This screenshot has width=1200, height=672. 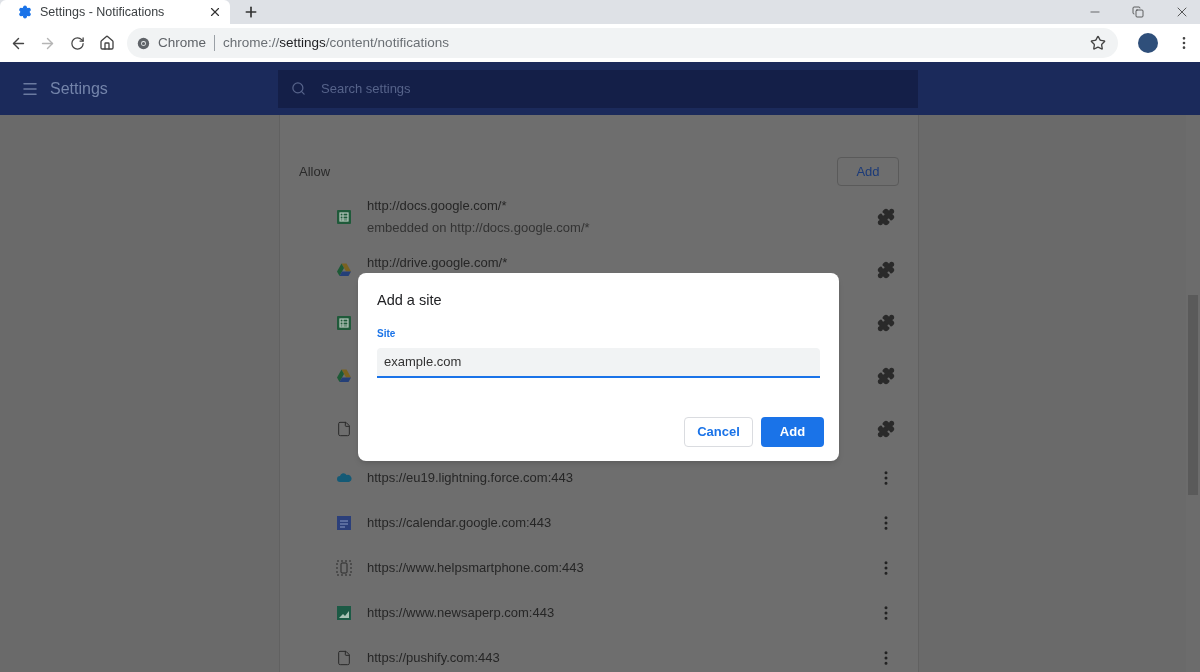 What do you see at coordinates (336, 42) in the screenshot?
I see `url-text: chrome://settings/content/notifications` at bounding box center [336, 42].